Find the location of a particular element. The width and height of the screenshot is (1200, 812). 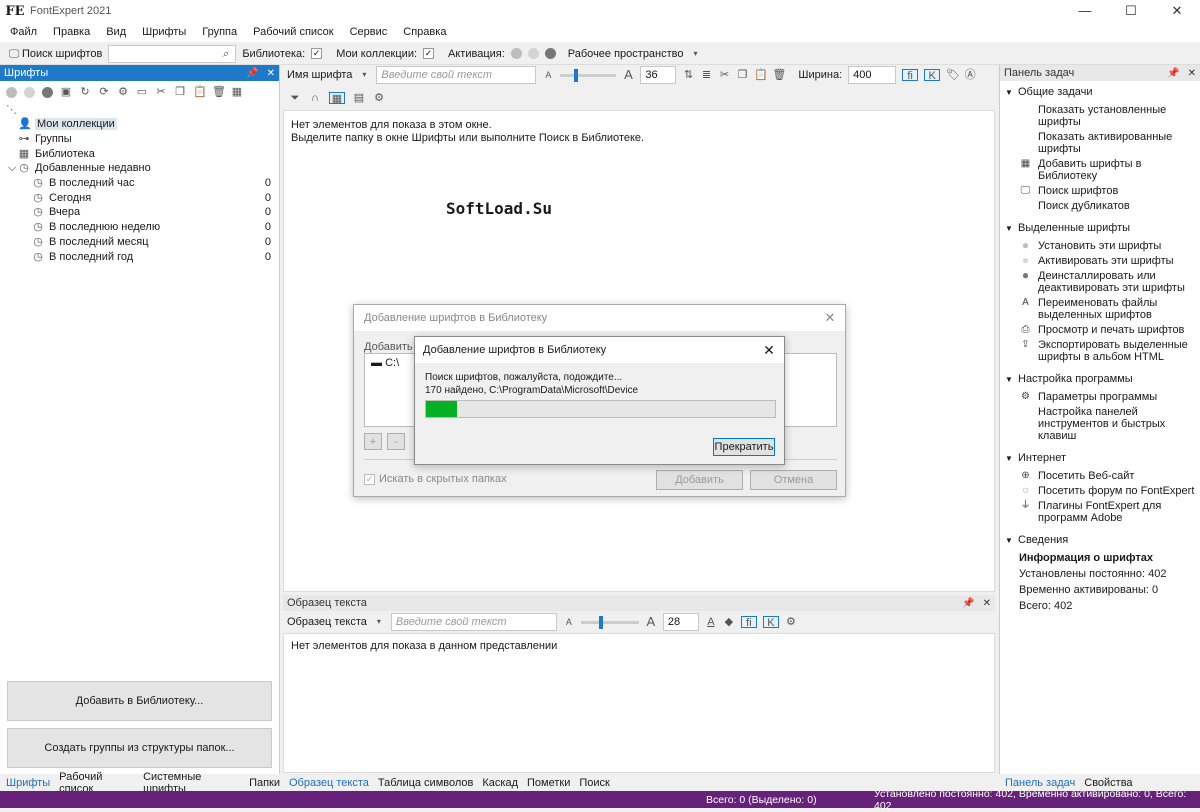

tag-icon: 🏷 is located at coordinates (953, 75).